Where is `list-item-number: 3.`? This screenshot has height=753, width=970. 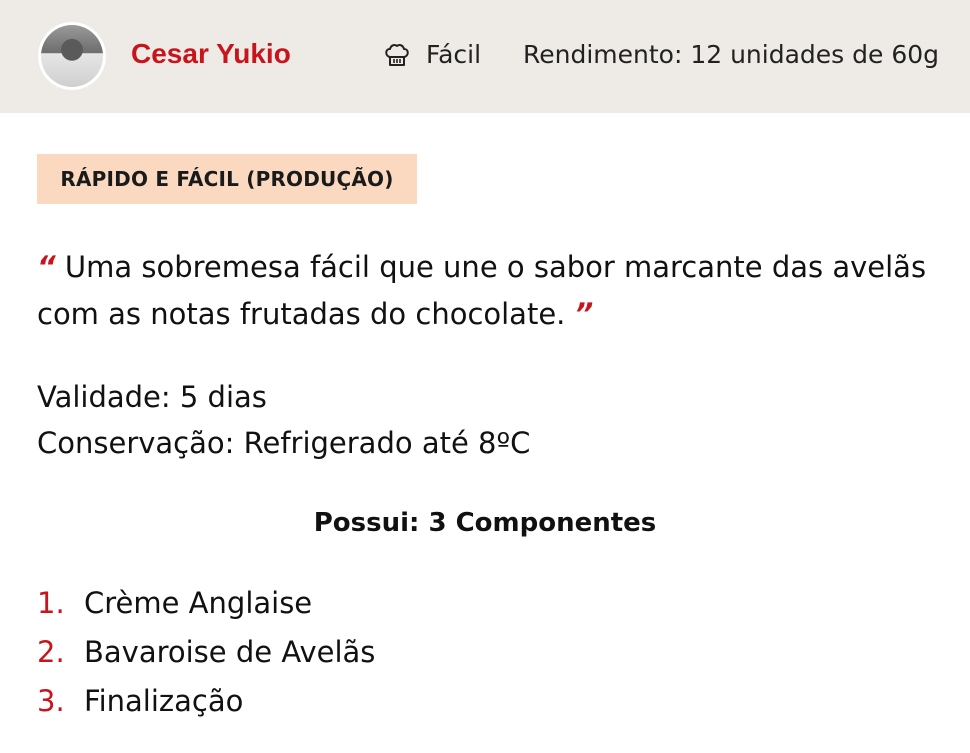 list-item-number: 3. is located at coordinates (51, 701).